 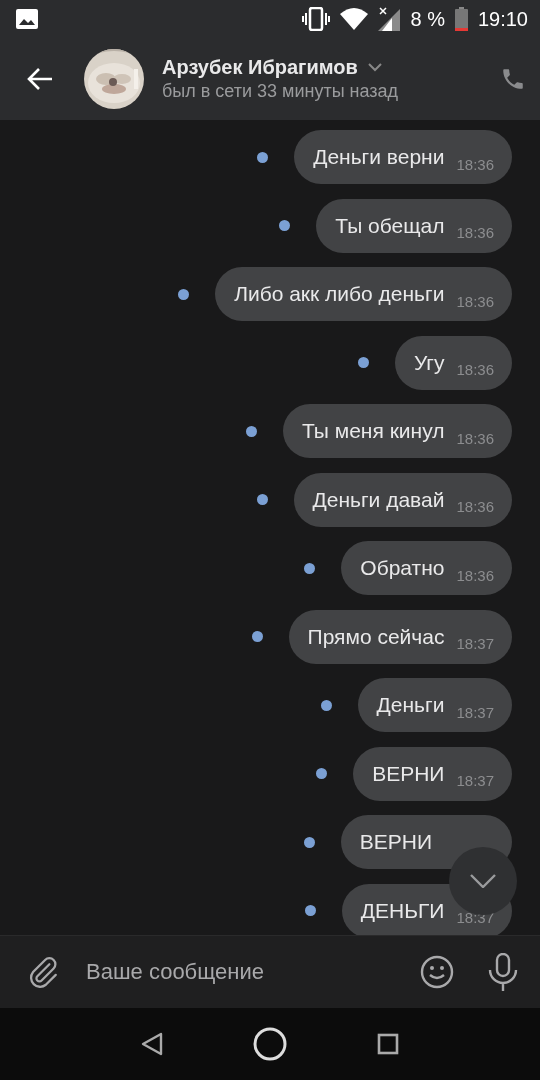 I want to click on message-text: Деньги, so click(x=410, y=705).